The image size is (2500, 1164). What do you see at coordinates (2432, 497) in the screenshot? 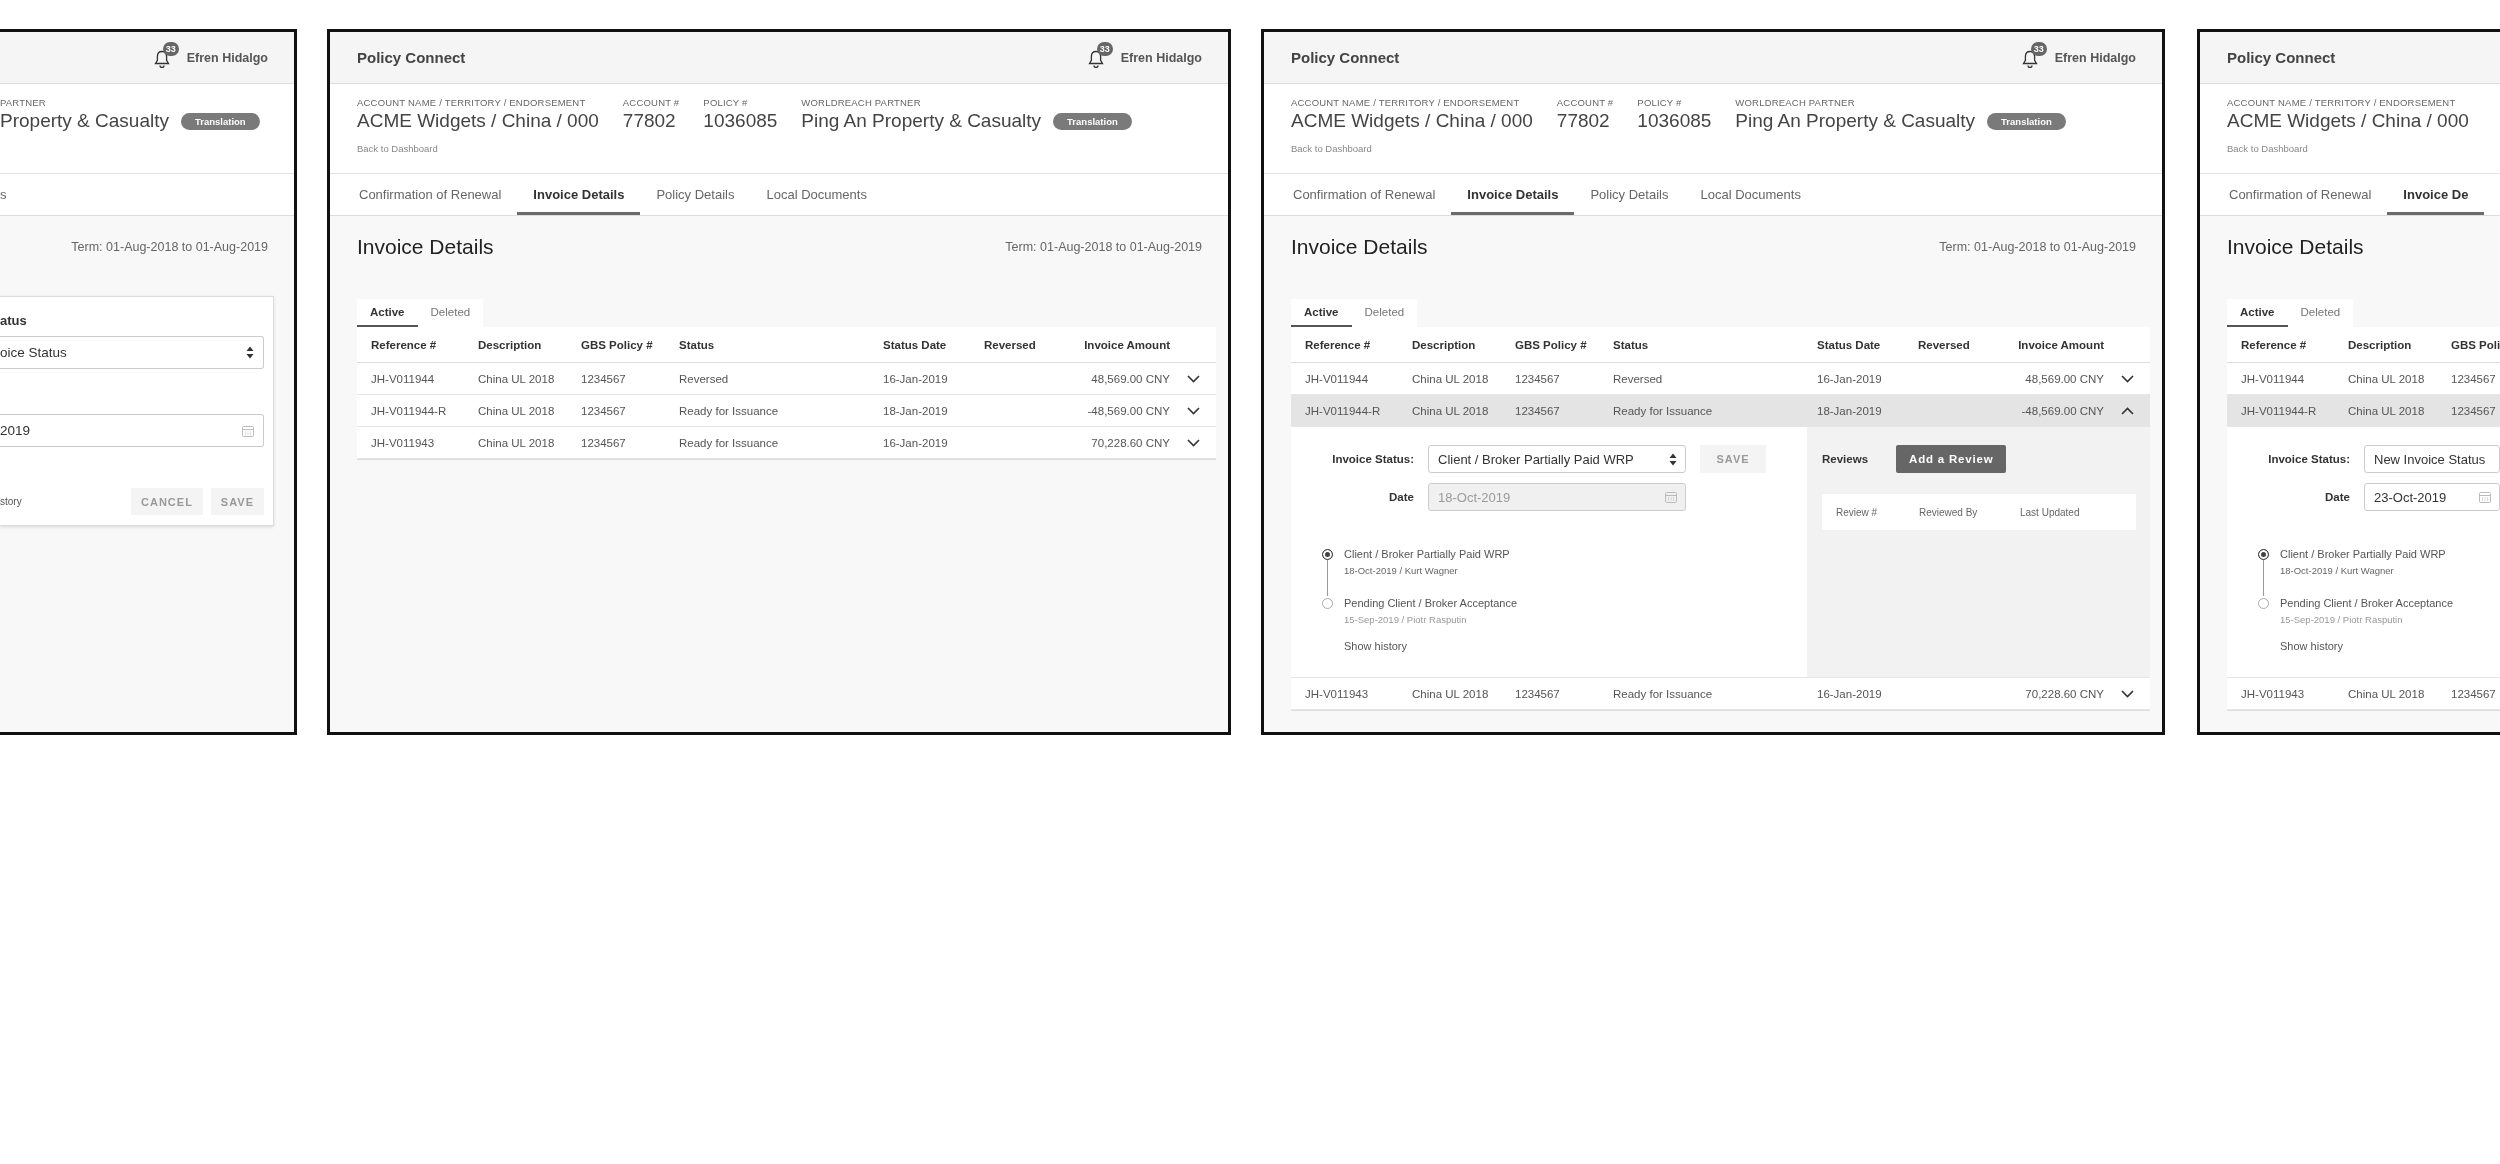
I see `date-field: 23-Oct-2019` at bounding box center [2432, 497].